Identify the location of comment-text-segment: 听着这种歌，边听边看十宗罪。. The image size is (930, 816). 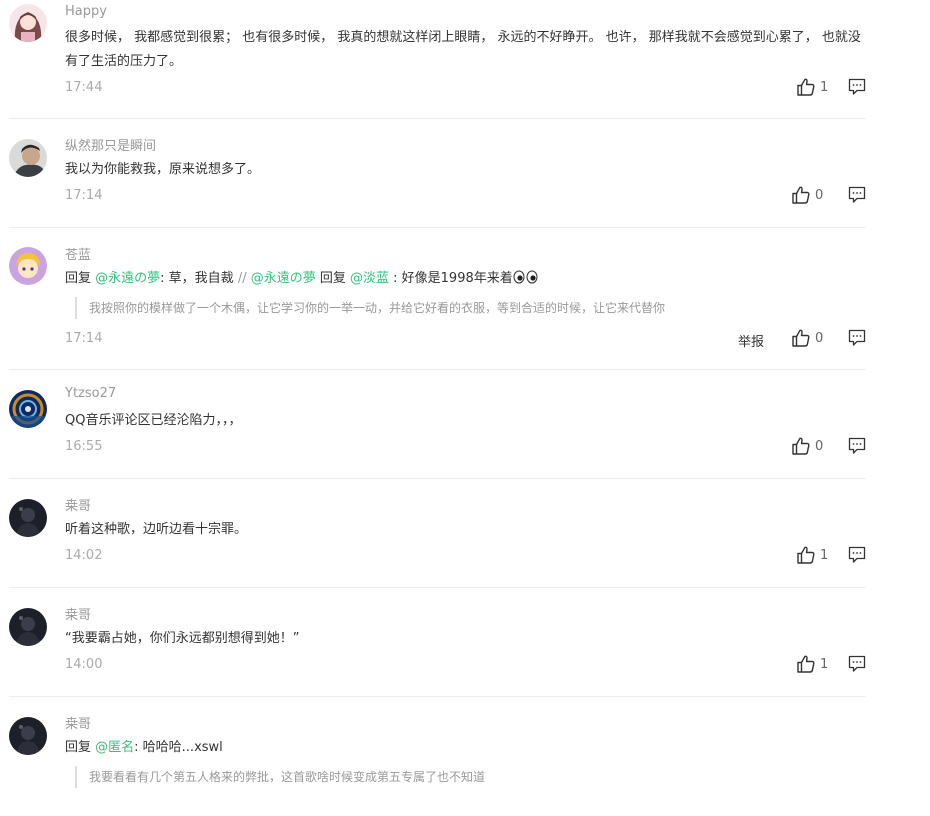
(156, 529).